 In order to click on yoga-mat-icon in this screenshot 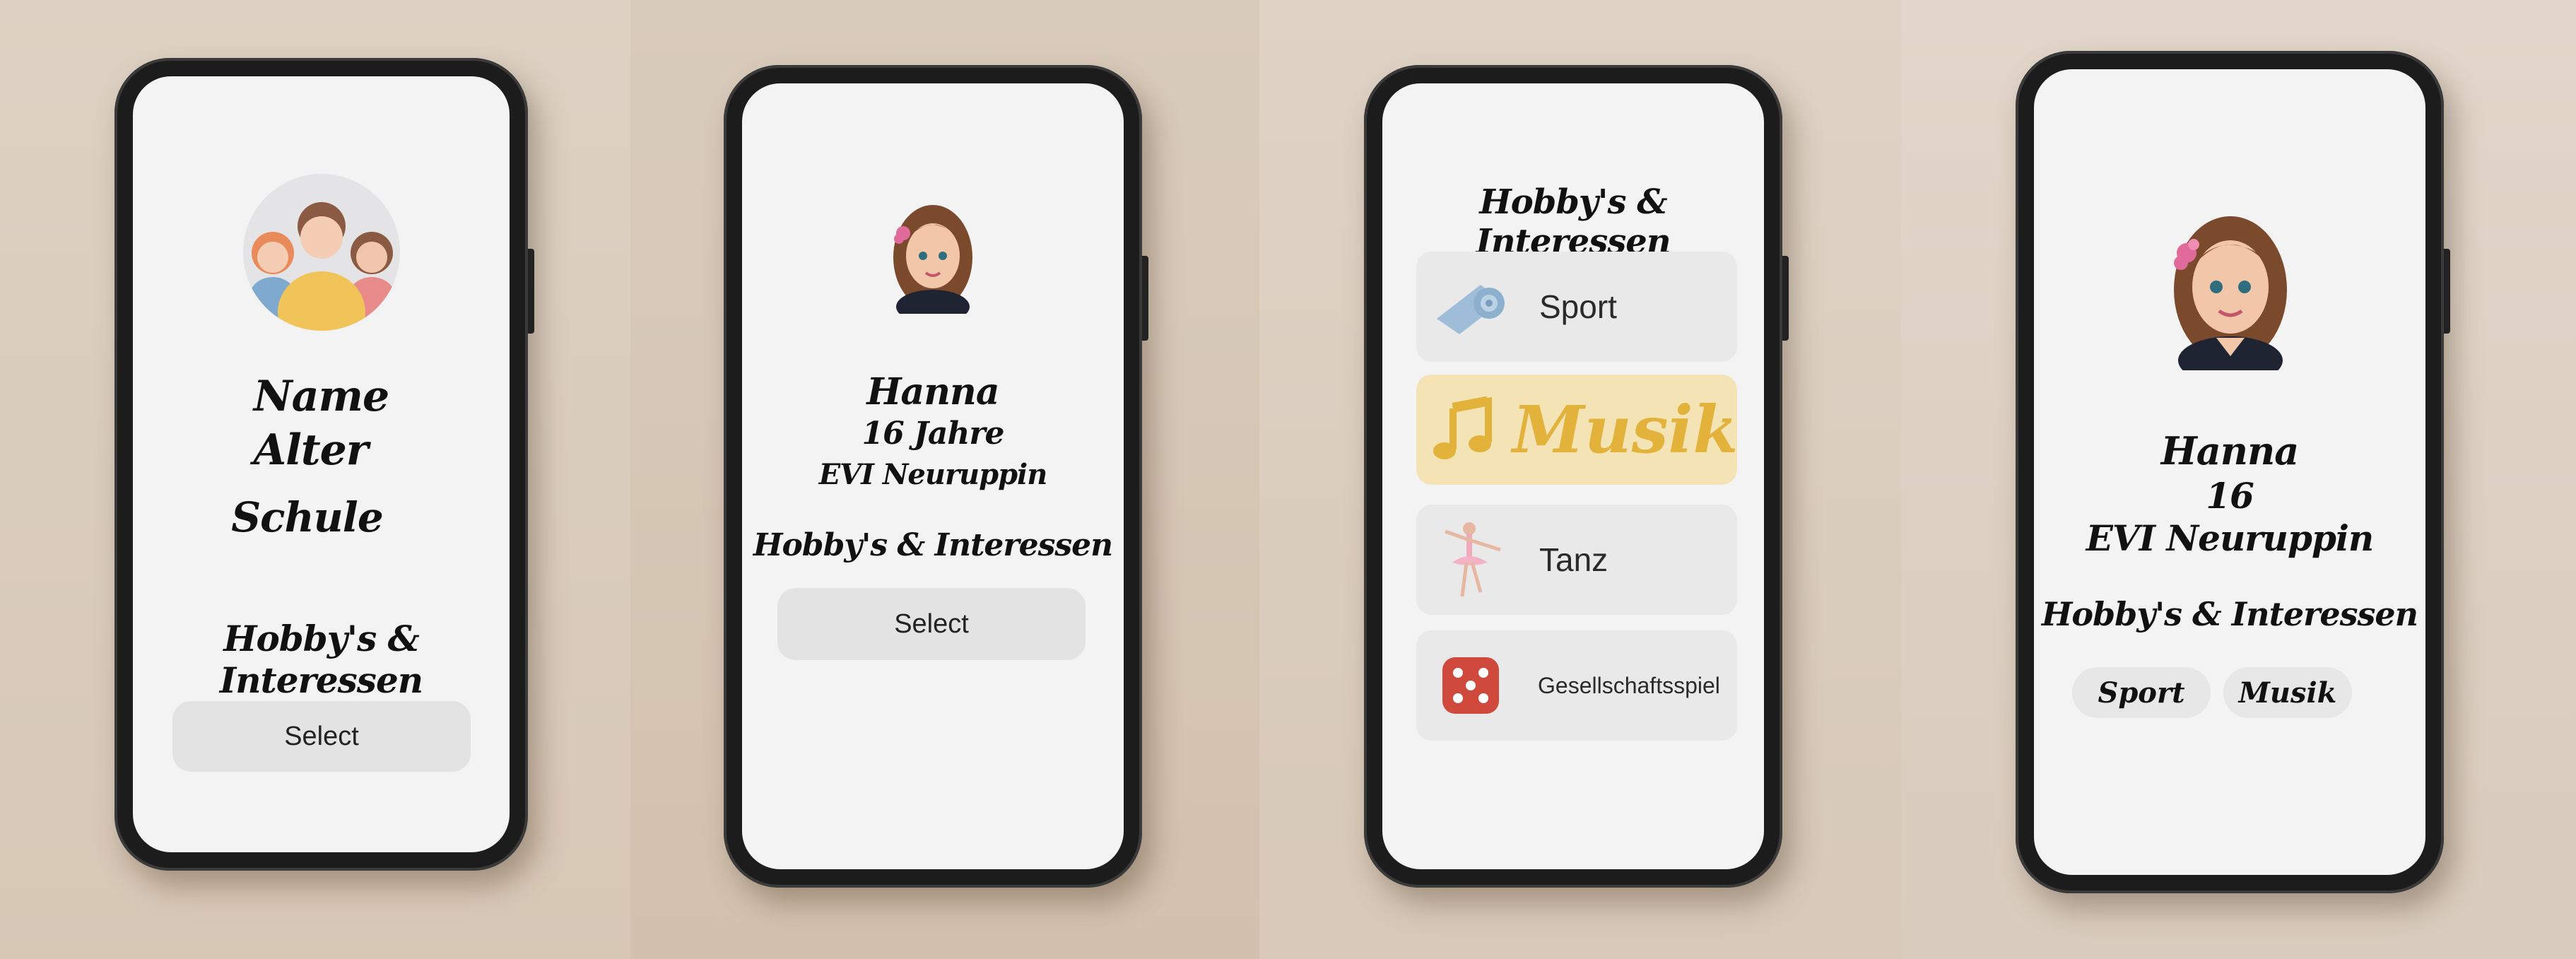, I will do `click(1470, 306)`.